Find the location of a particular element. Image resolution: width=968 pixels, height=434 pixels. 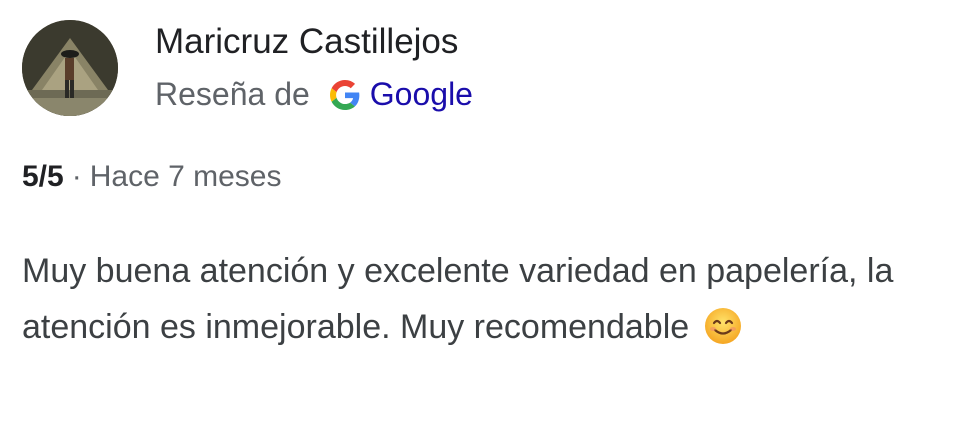

reviewer-photo-avatar is located at coordinates (70, 68).